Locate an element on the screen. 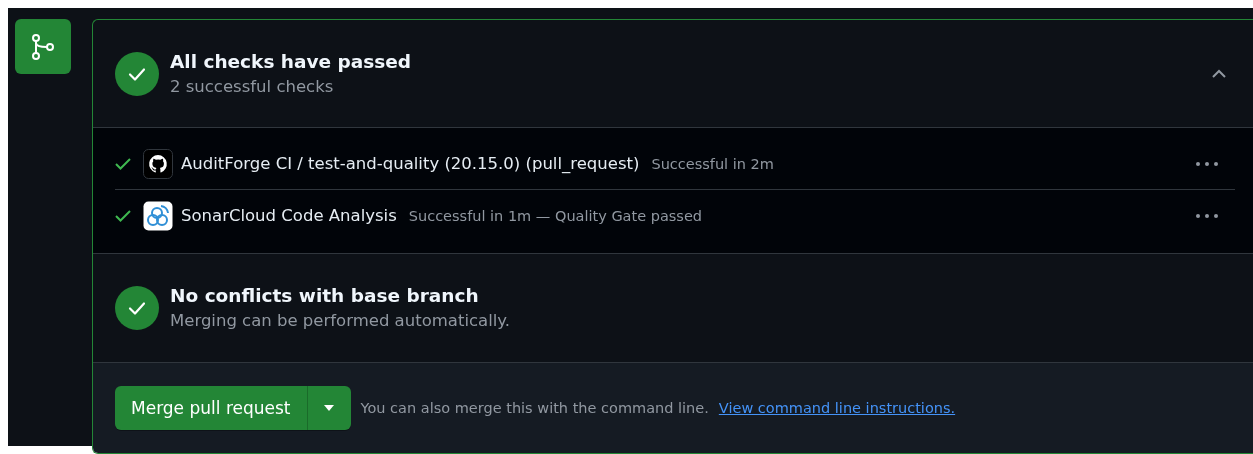 Image resolution: width=1253 pixels, height=454 pixels. checks-summary: 2 successful checks is located at coordinates (252, 86).